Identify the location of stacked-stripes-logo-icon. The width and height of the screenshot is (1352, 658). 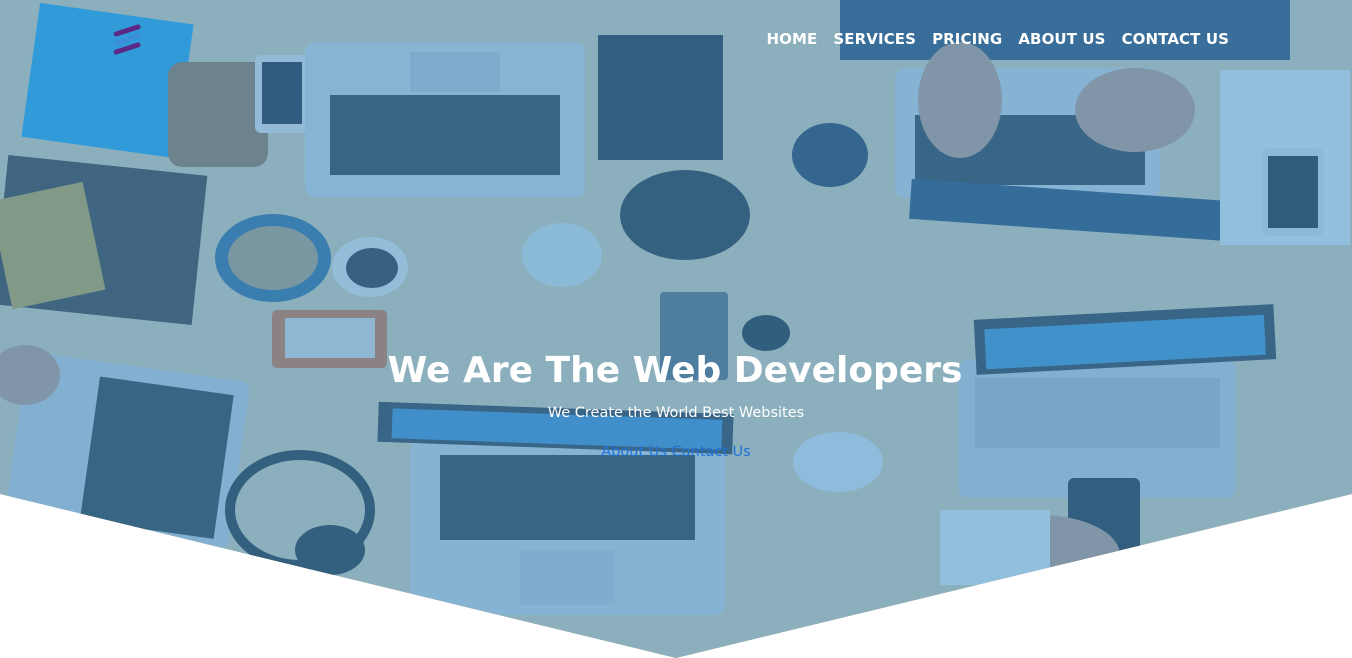
(127, 39).